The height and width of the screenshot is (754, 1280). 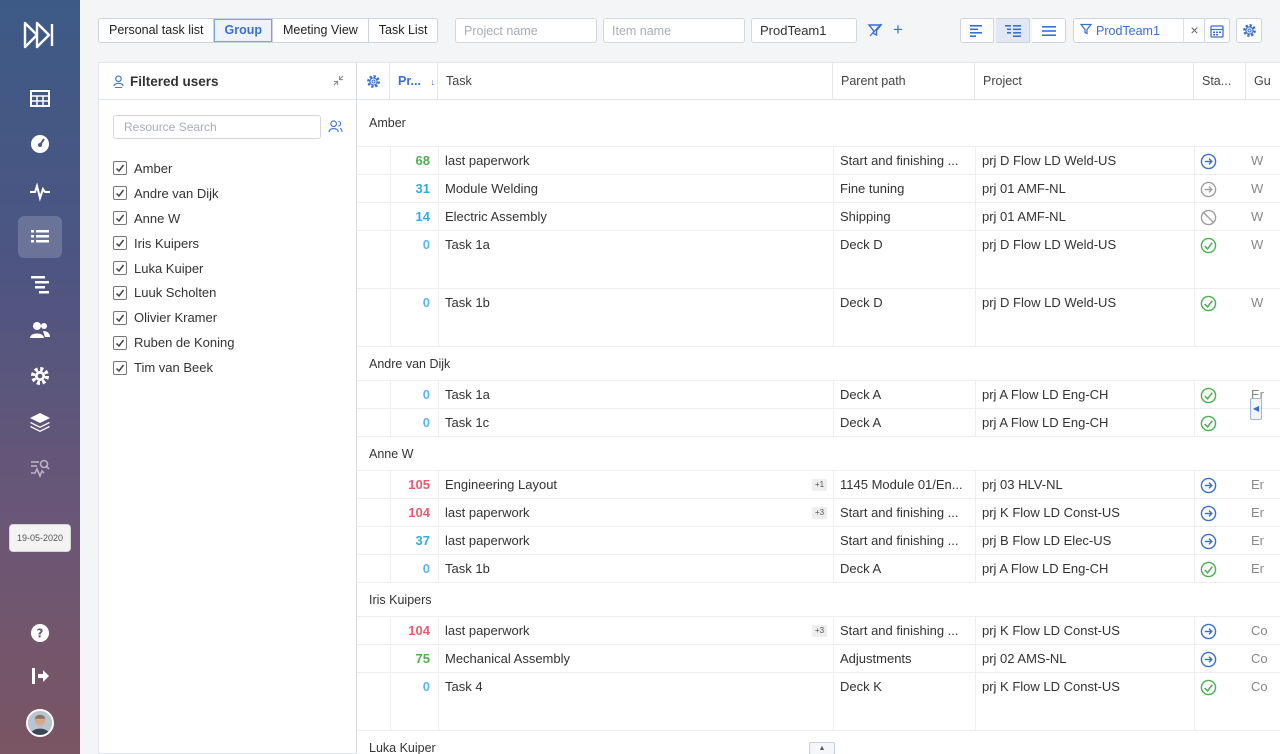 I want to click on logout-icon, so click(x=40, y=676).